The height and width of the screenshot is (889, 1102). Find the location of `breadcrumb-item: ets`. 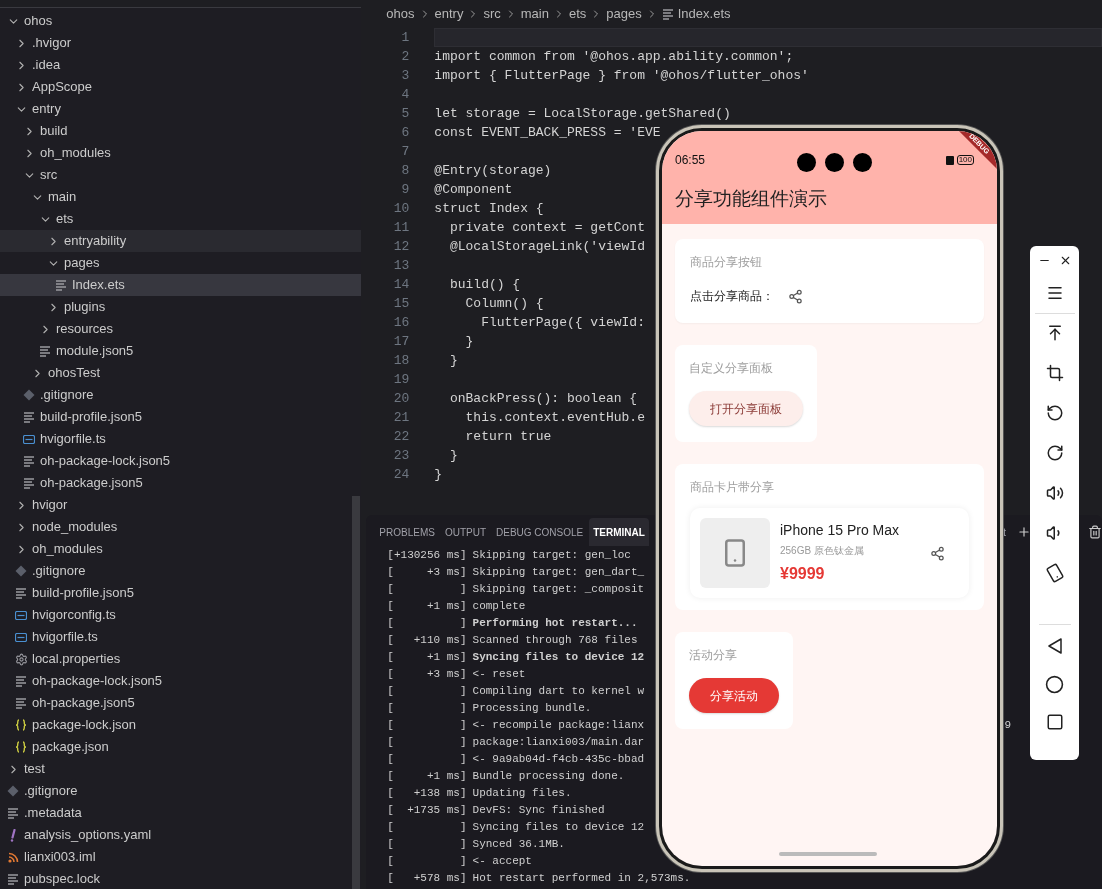

breadcrumb-item: ets is located at coordinates (577, 14).